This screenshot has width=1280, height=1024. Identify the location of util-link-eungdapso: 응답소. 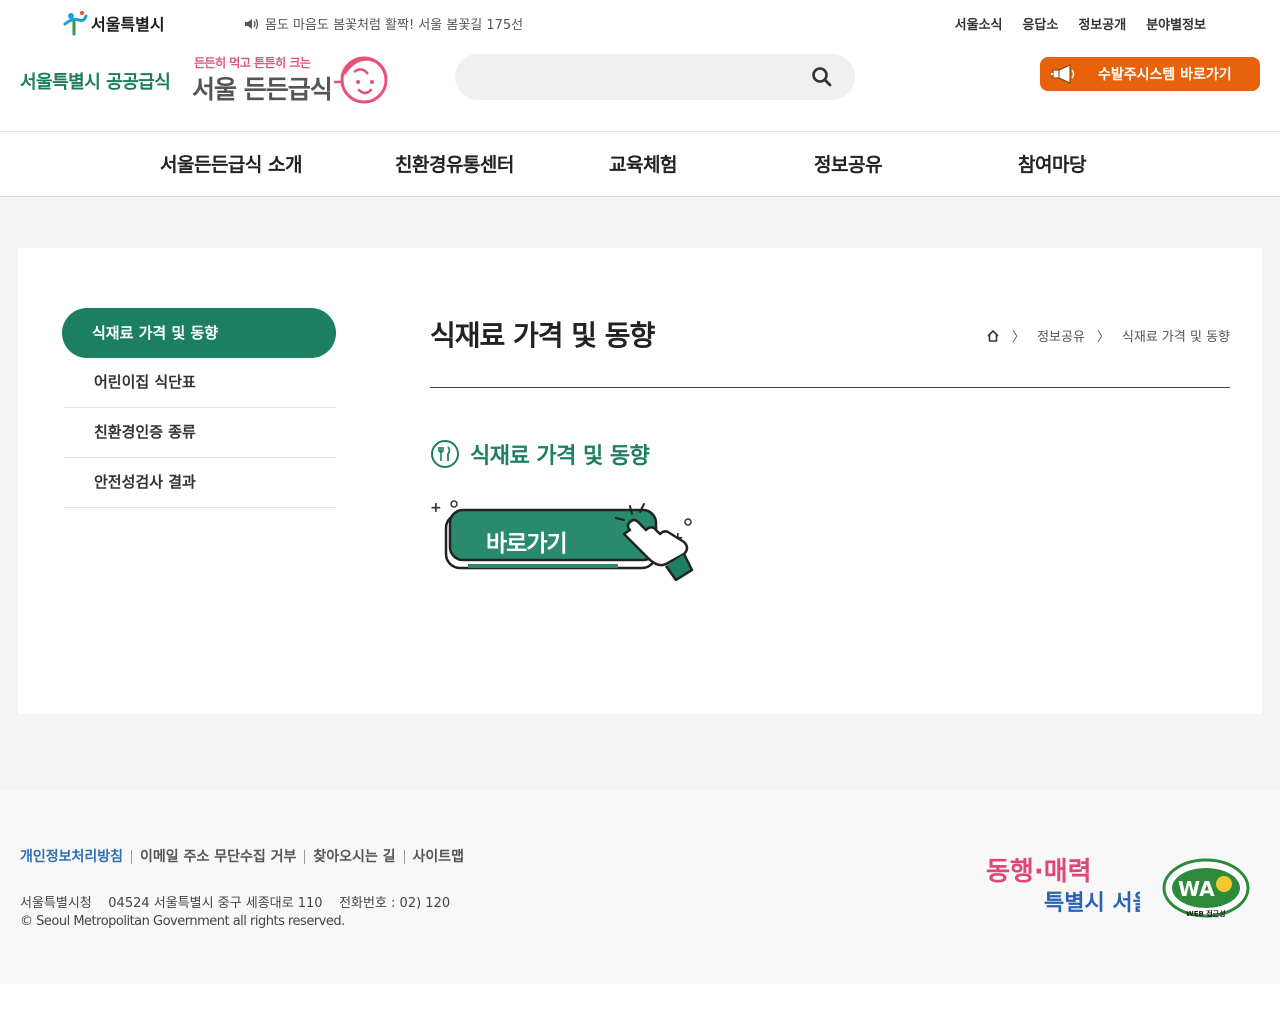
(1040, 23).